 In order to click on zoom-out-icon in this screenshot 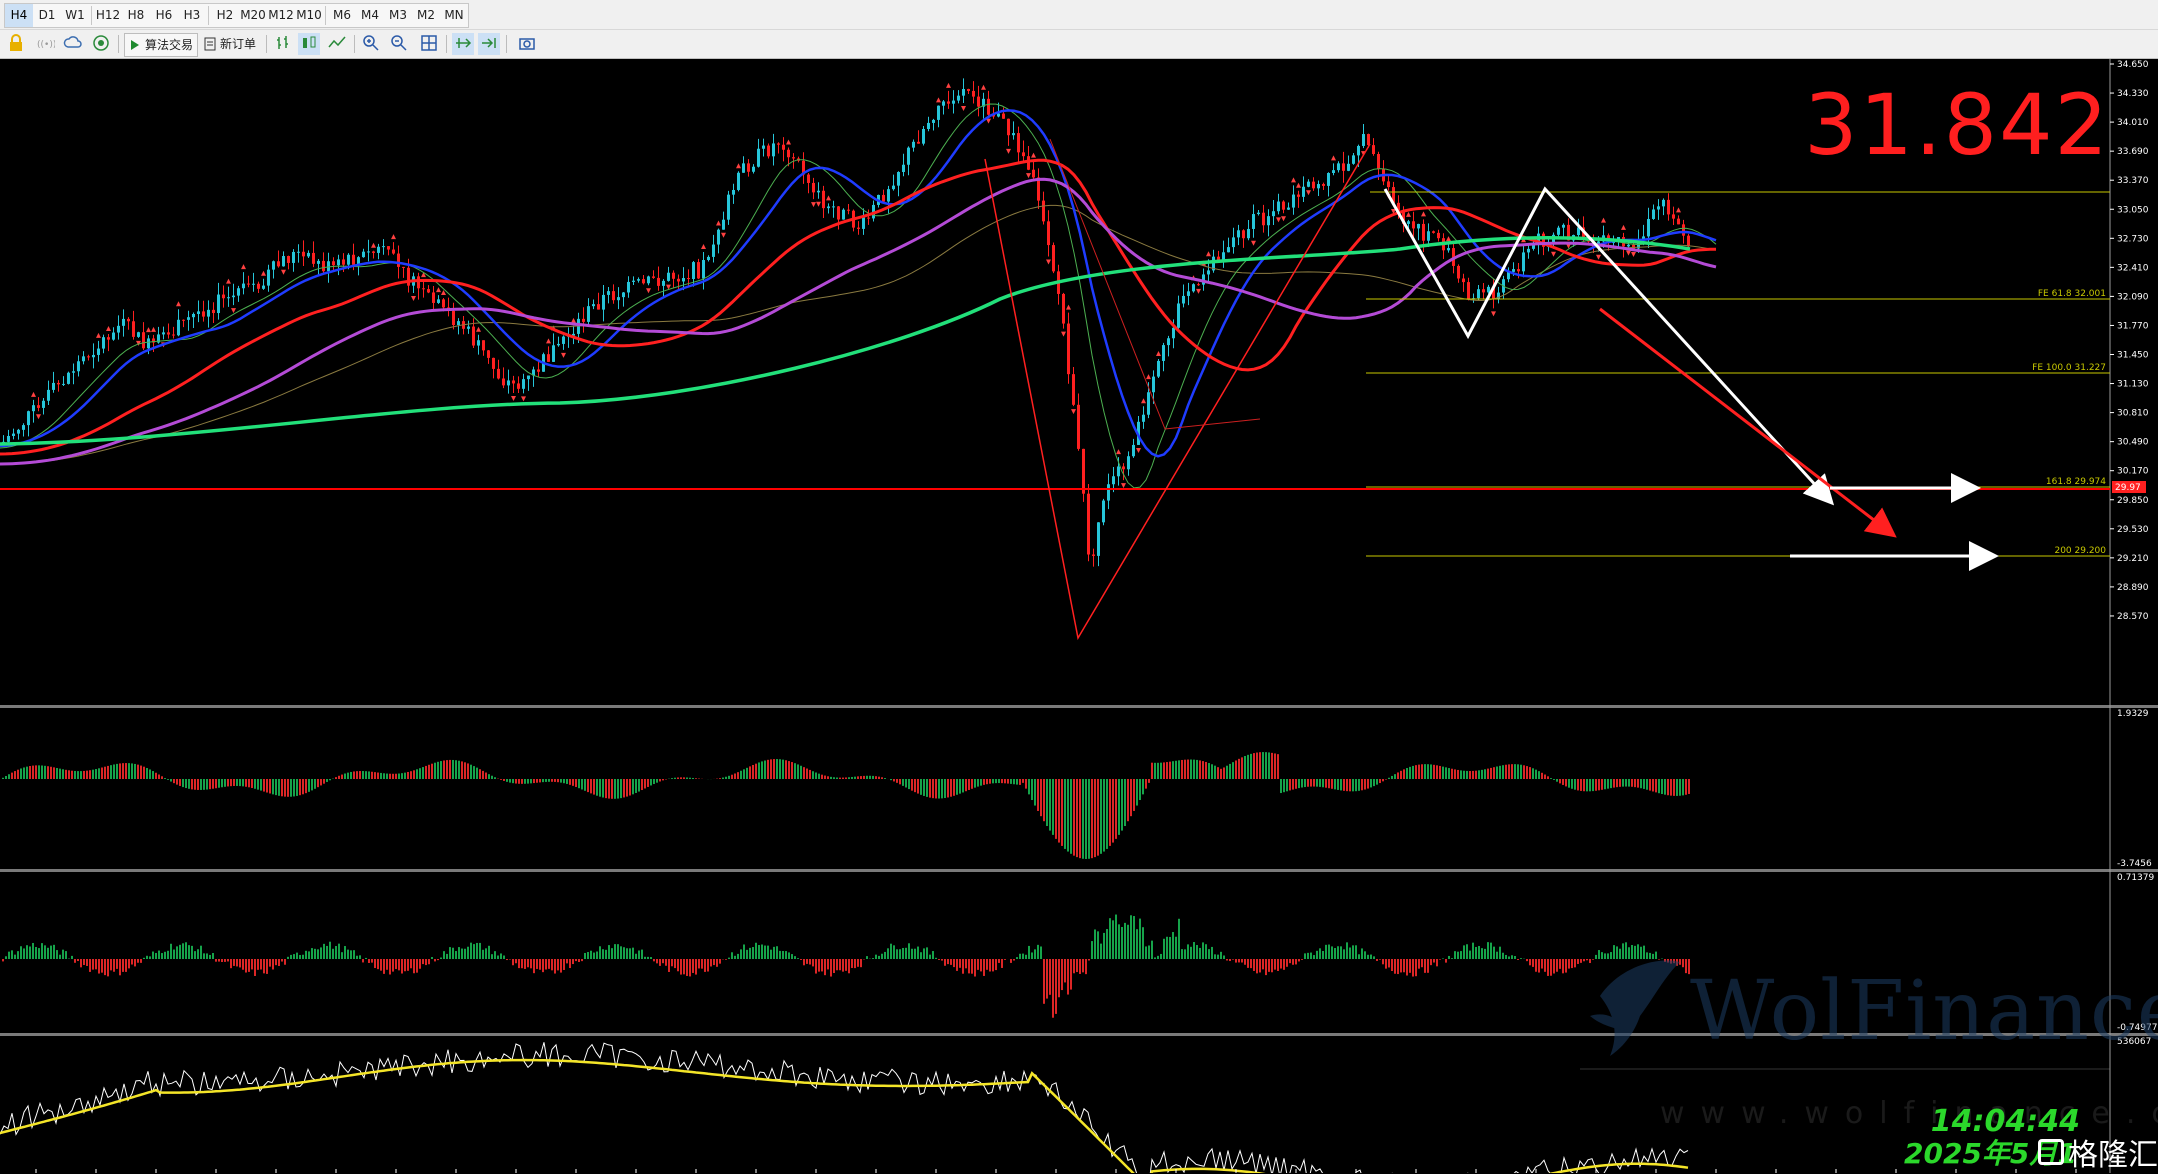, I will do `click(399, 44)`.